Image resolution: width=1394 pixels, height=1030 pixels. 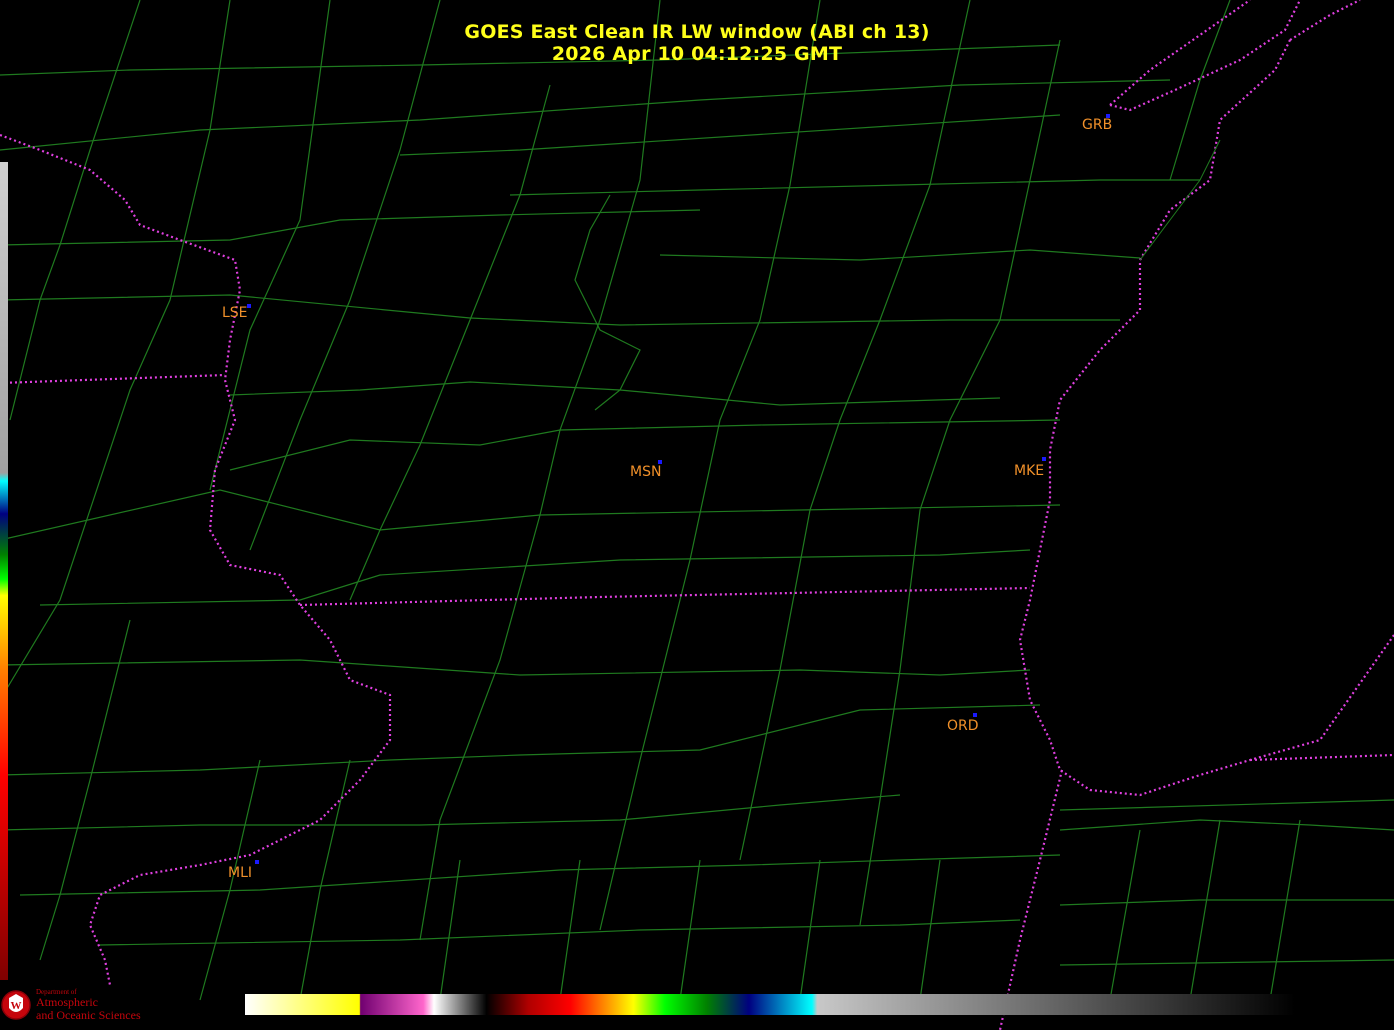 I want to click on city-label-msn: MSN, so click(x=646, y=472).